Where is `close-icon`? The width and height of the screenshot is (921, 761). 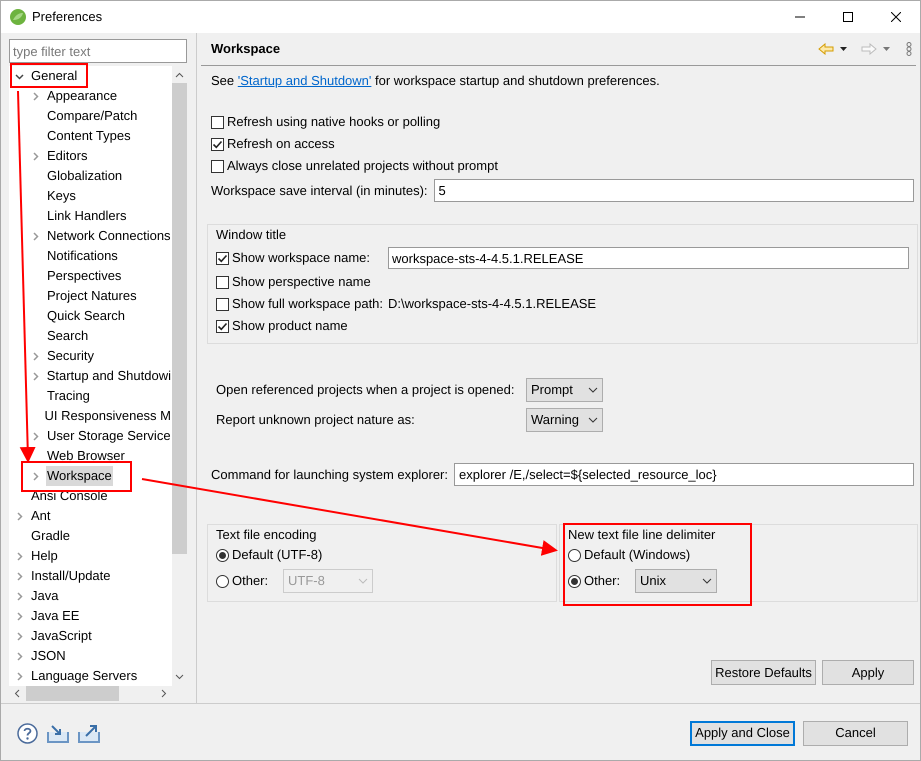
close-icon is located at coordinates (896, 17).